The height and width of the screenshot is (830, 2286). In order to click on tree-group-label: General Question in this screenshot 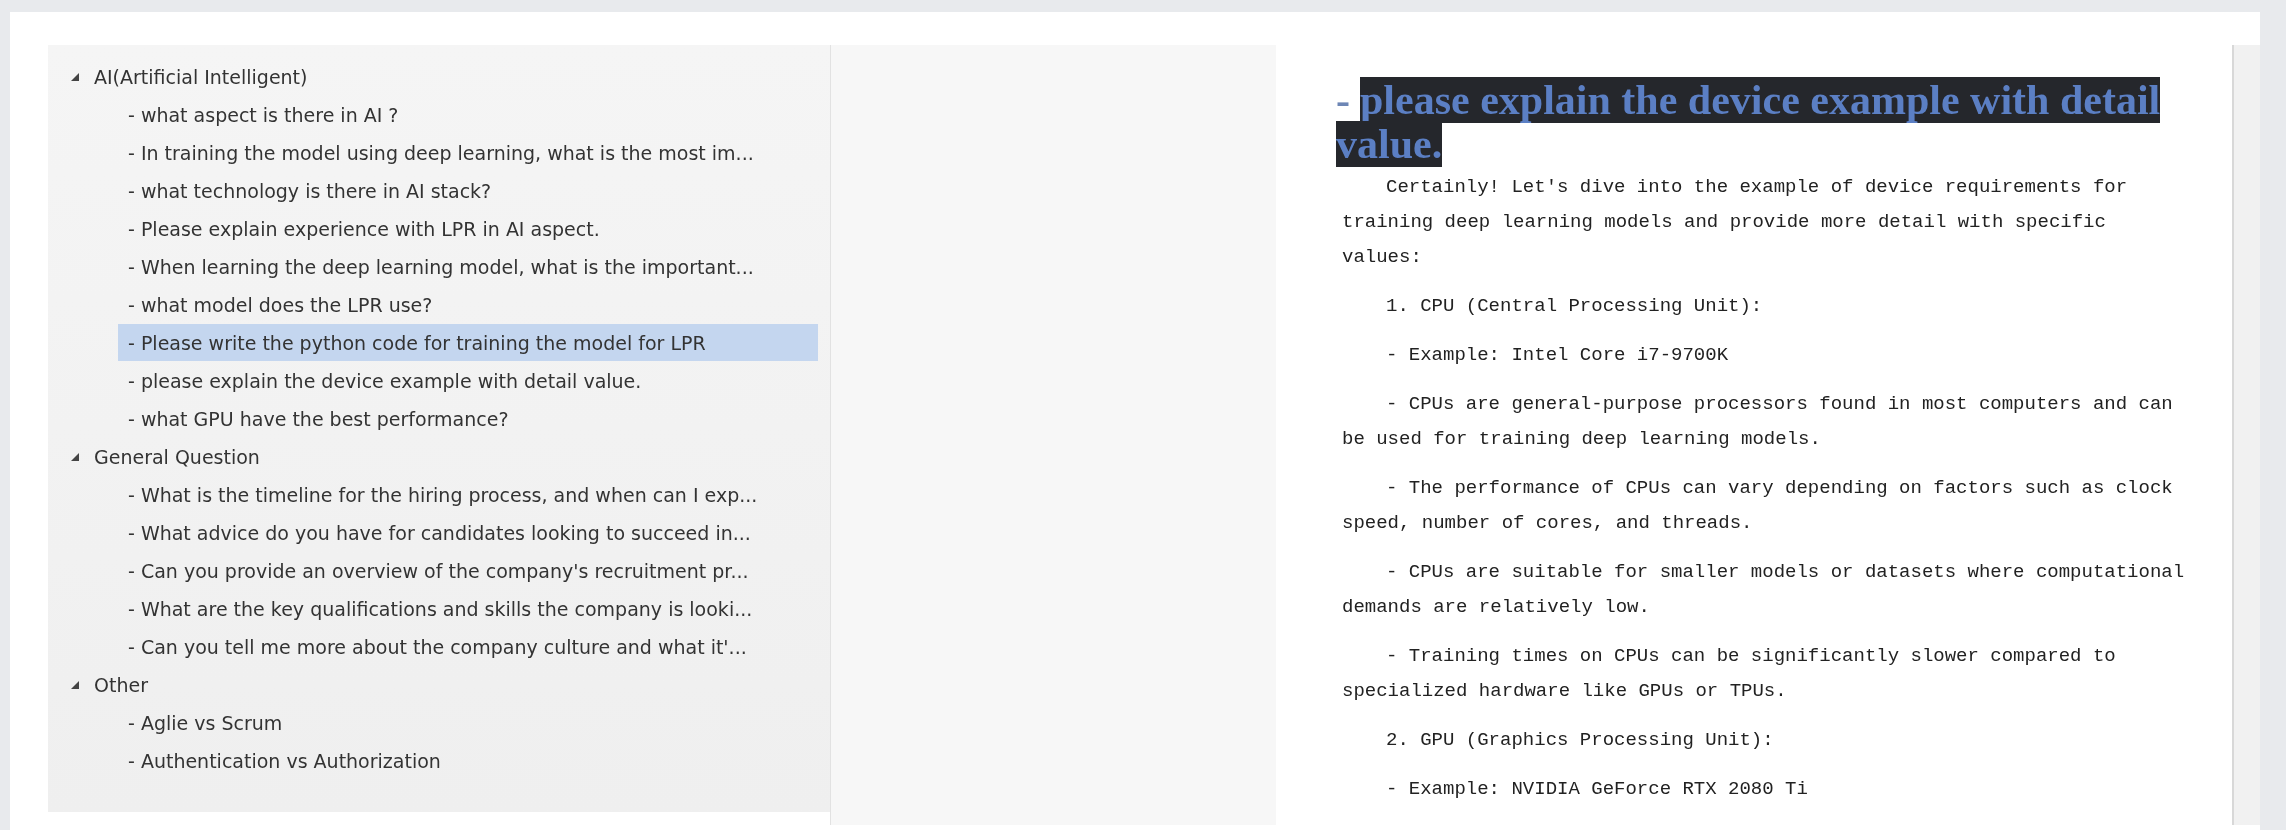, I will do `click(177, 457)`.